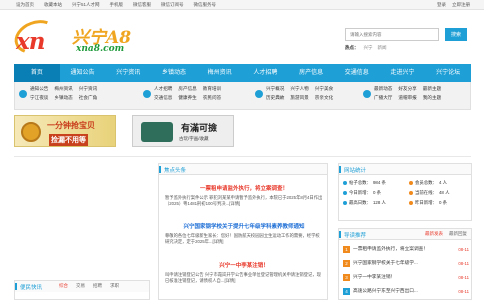 The width and height of the screenshot is (484, 300). Describe the element at coordinates (182, 93) in the screenshot. I see `subnav-group-life: 人才招聘 房产信息 教育培训 交通信息 健康养生 农民问答` at that location.